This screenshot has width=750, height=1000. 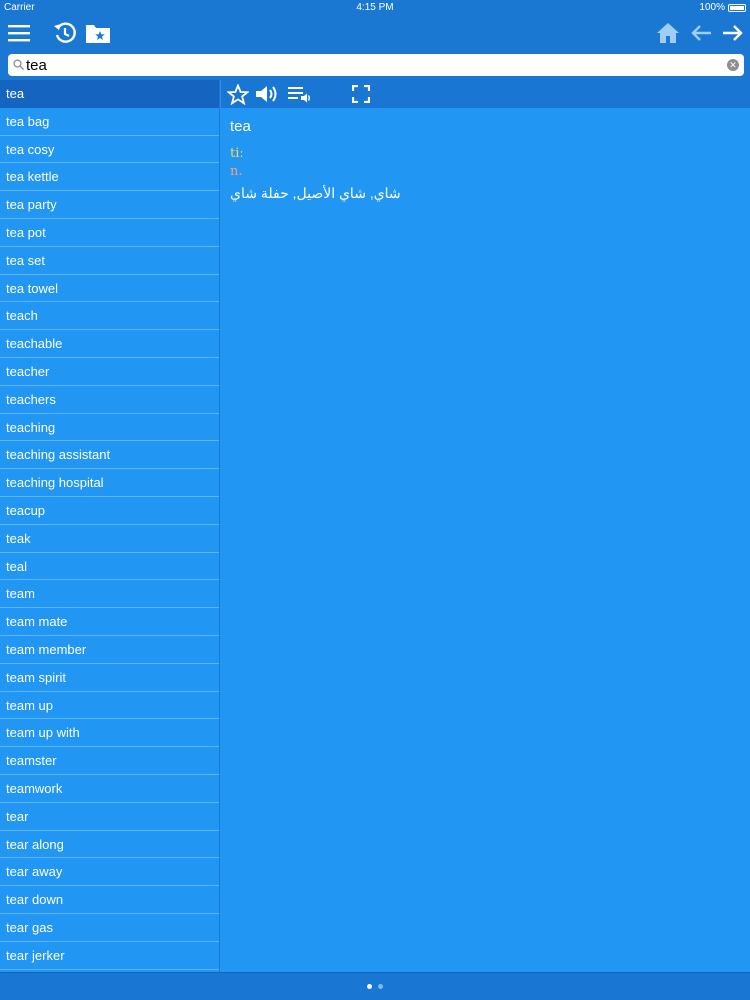 What do you see at coordinates (109, 150) in the screenshot?
I see `list-item: tea cosy` at bounding box center [109, 150].